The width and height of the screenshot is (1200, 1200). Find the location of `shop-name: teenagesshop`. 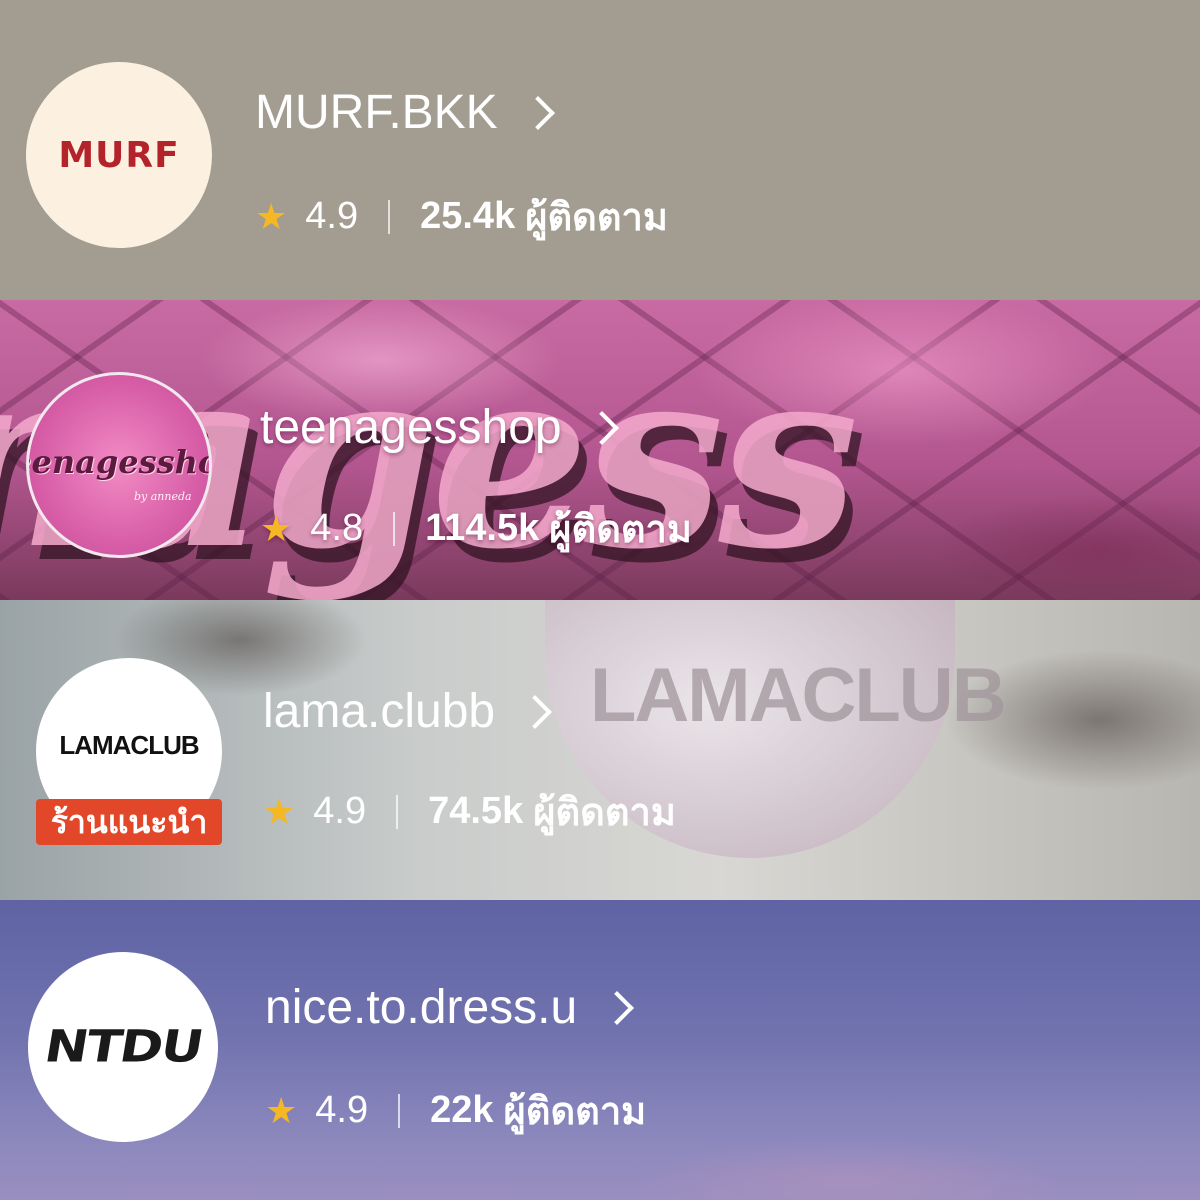

shop-name: teenagesshop is located at coordinates (411, 427).